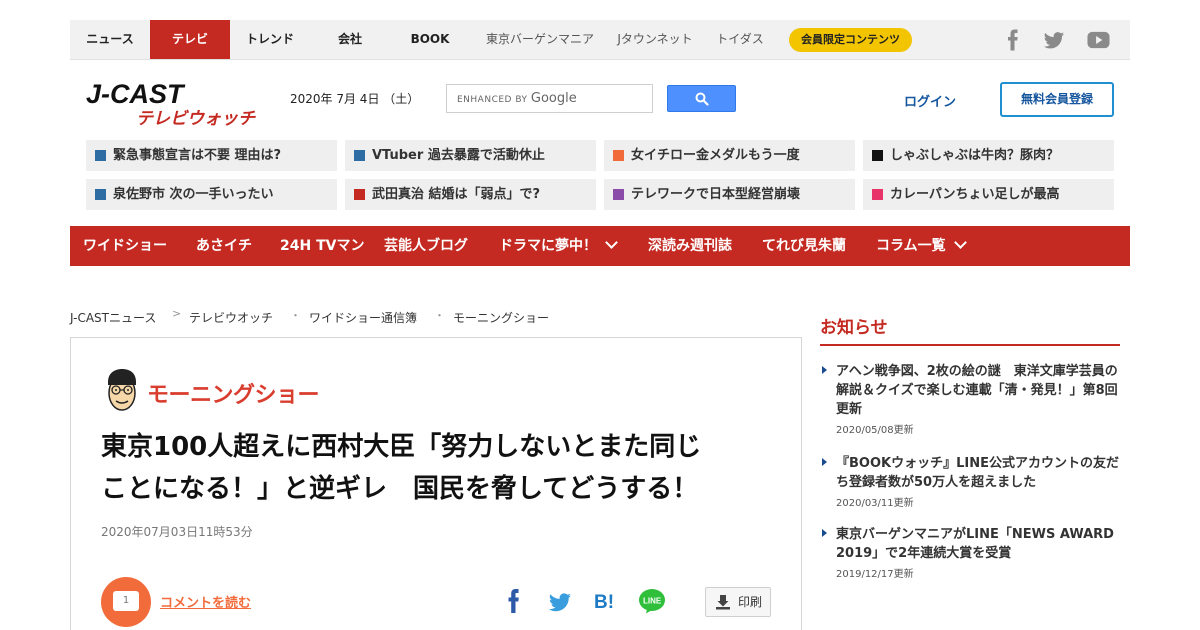 This screenshot has width=1200, height=630. Describe the element at coordinates (558, 246) in the screenshot. I see `category-drama-dropdown: ドラマに夢中！` at that location.